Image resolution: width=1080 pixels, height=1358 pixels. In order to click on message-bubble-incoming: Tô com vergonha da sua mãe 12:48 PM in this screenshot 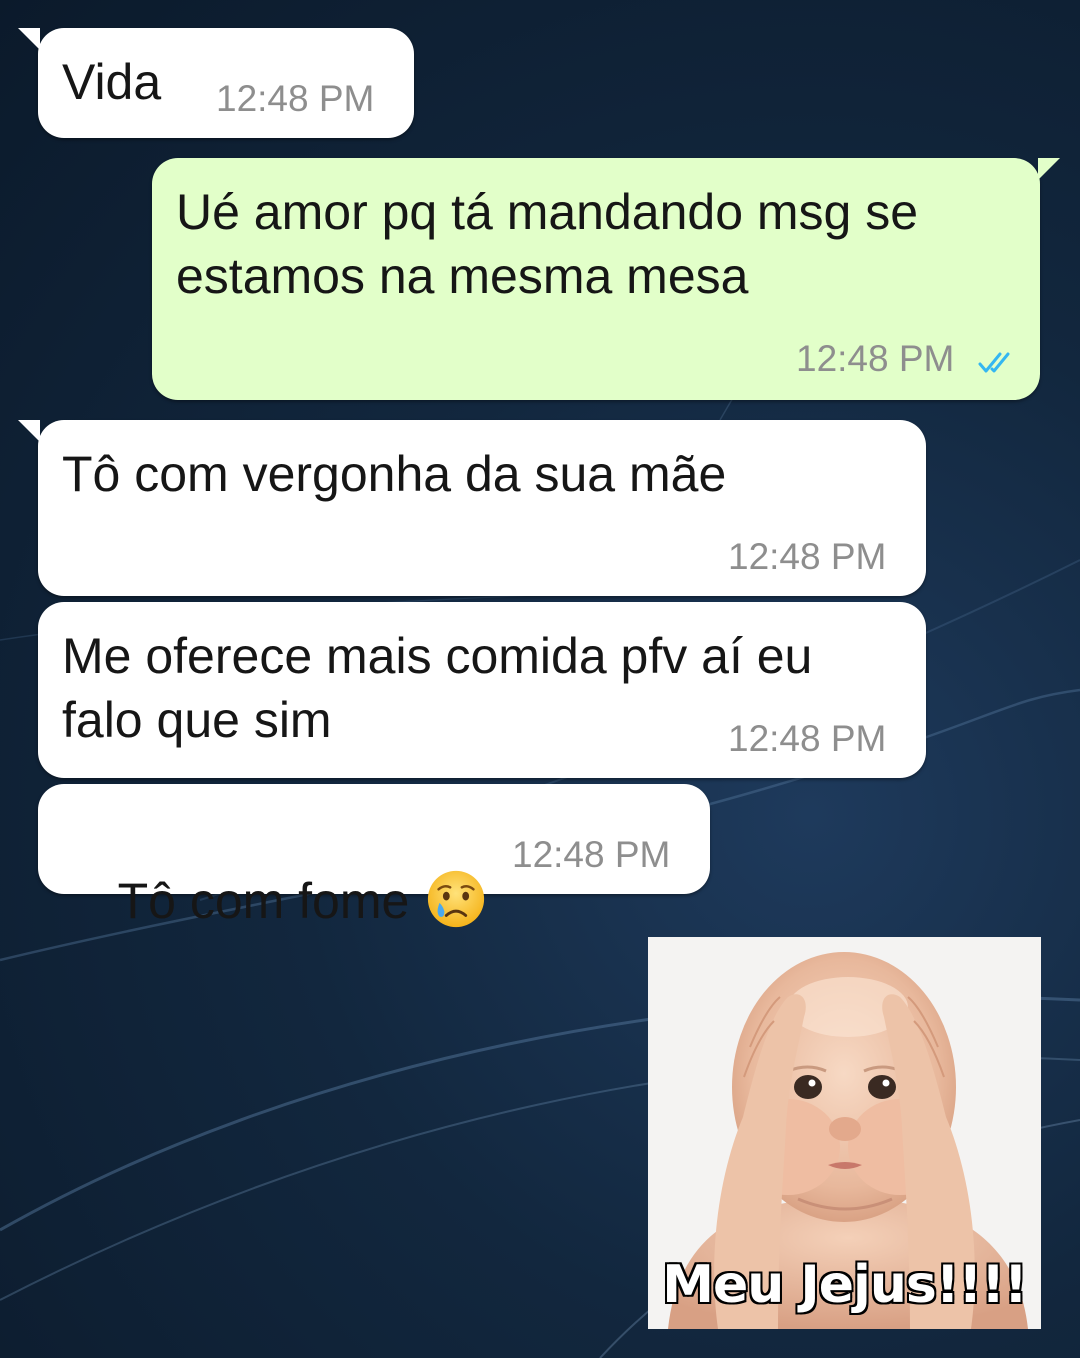, I will do `click(472, 508)`.